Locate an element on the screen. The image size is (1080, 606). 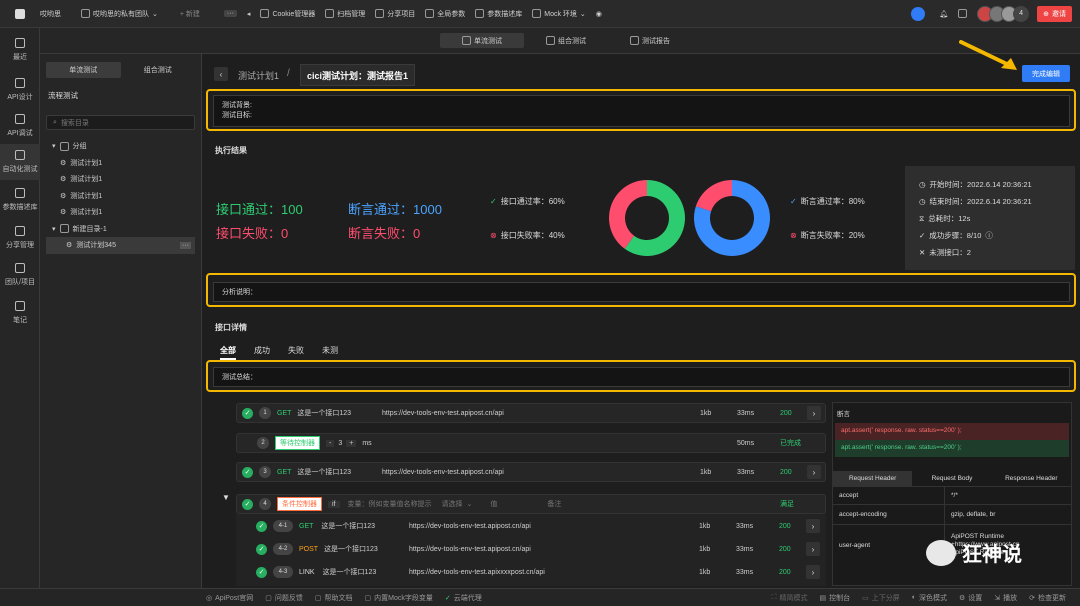
summary-textarea: 测试总结： is located at coordinates (641, 377).